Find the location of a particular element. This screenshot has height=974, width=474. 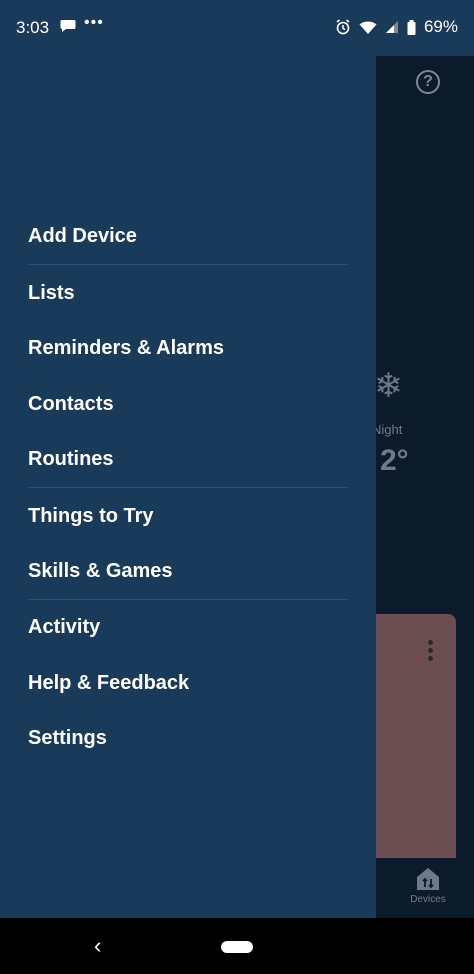

devices-icon is located at coordinates (428, 879).